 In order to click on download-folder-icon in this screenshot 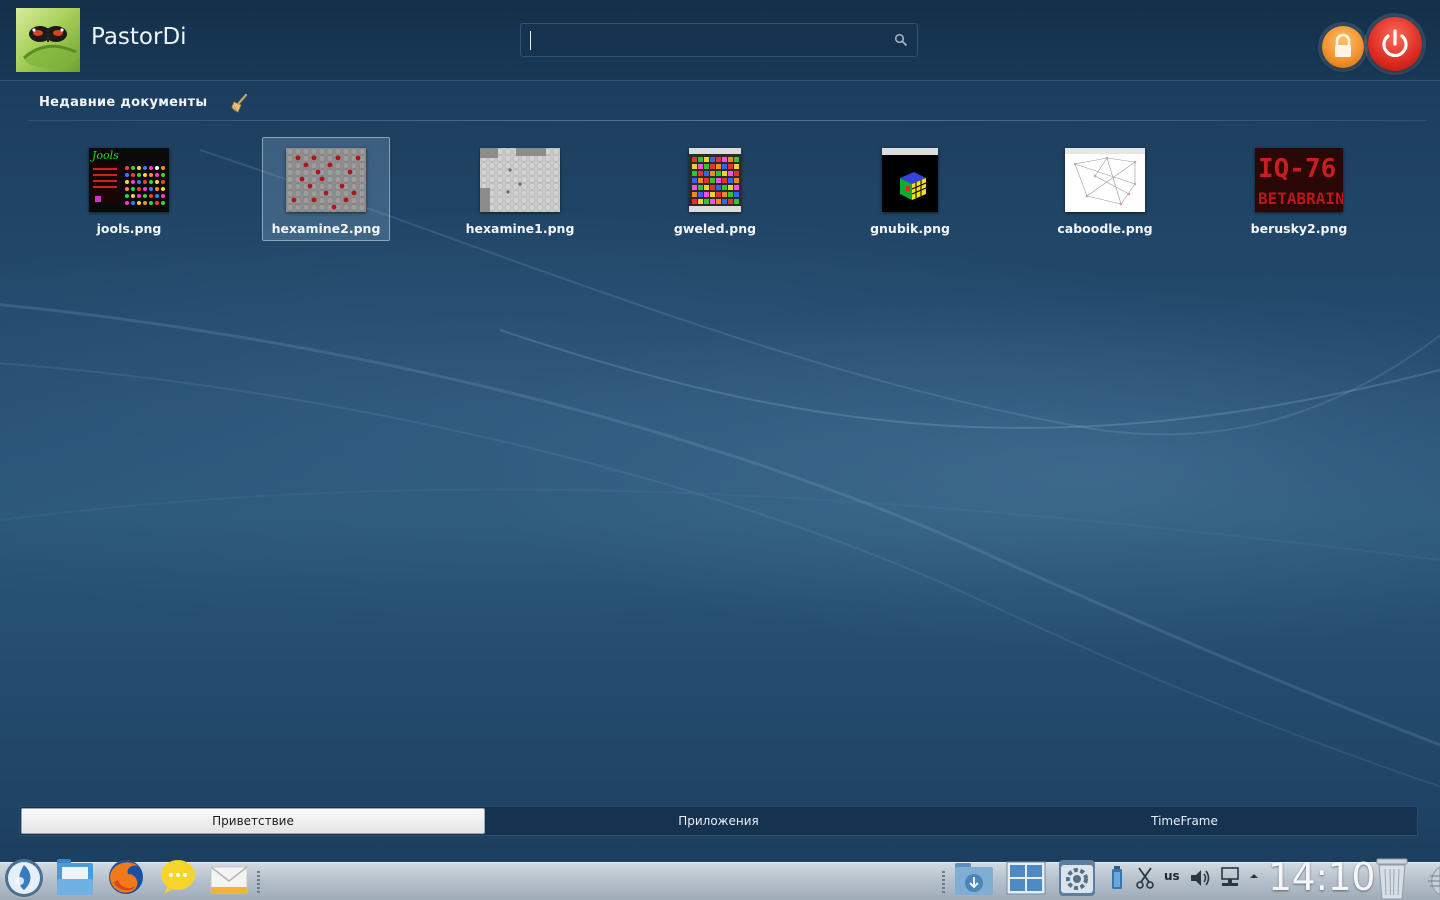, I will do `click(974, 877)`.